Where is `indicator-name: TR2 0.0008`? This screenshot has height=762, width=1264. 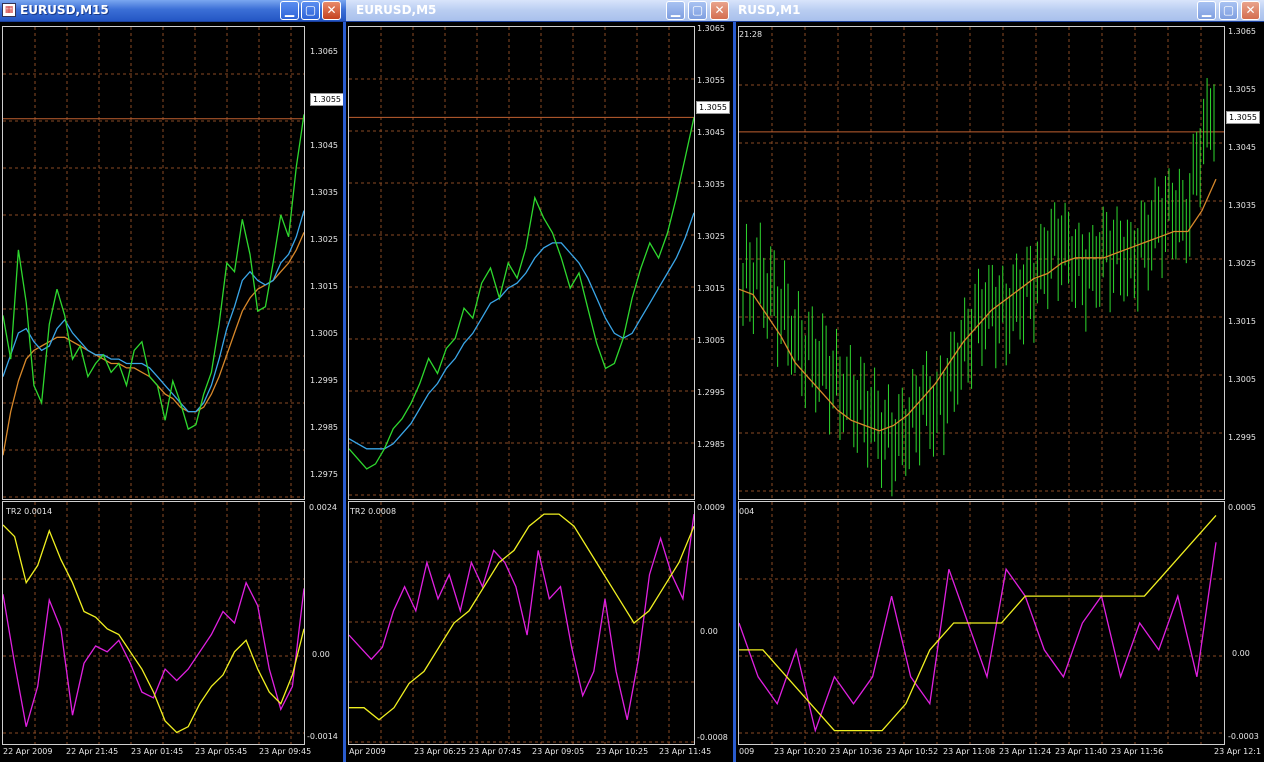
indicator-name: TR2 0.0008 is located at coordinates (373, 511).